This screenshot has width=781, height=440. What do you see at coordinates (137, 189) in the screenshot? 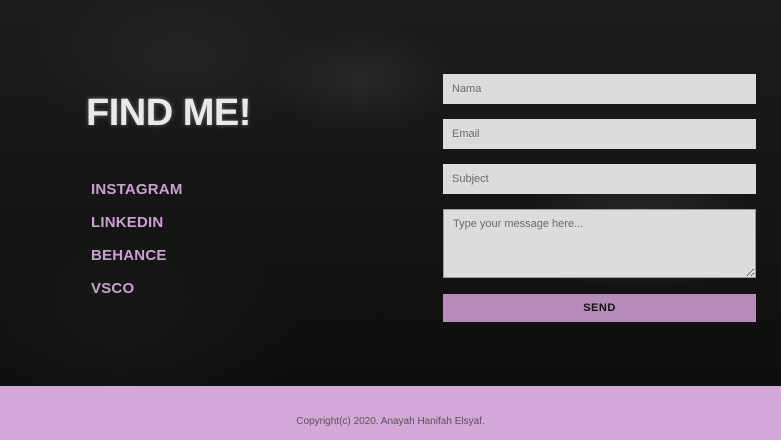
I see `instagram-link: INSTAGRAM` at bounding box center [137, 189].